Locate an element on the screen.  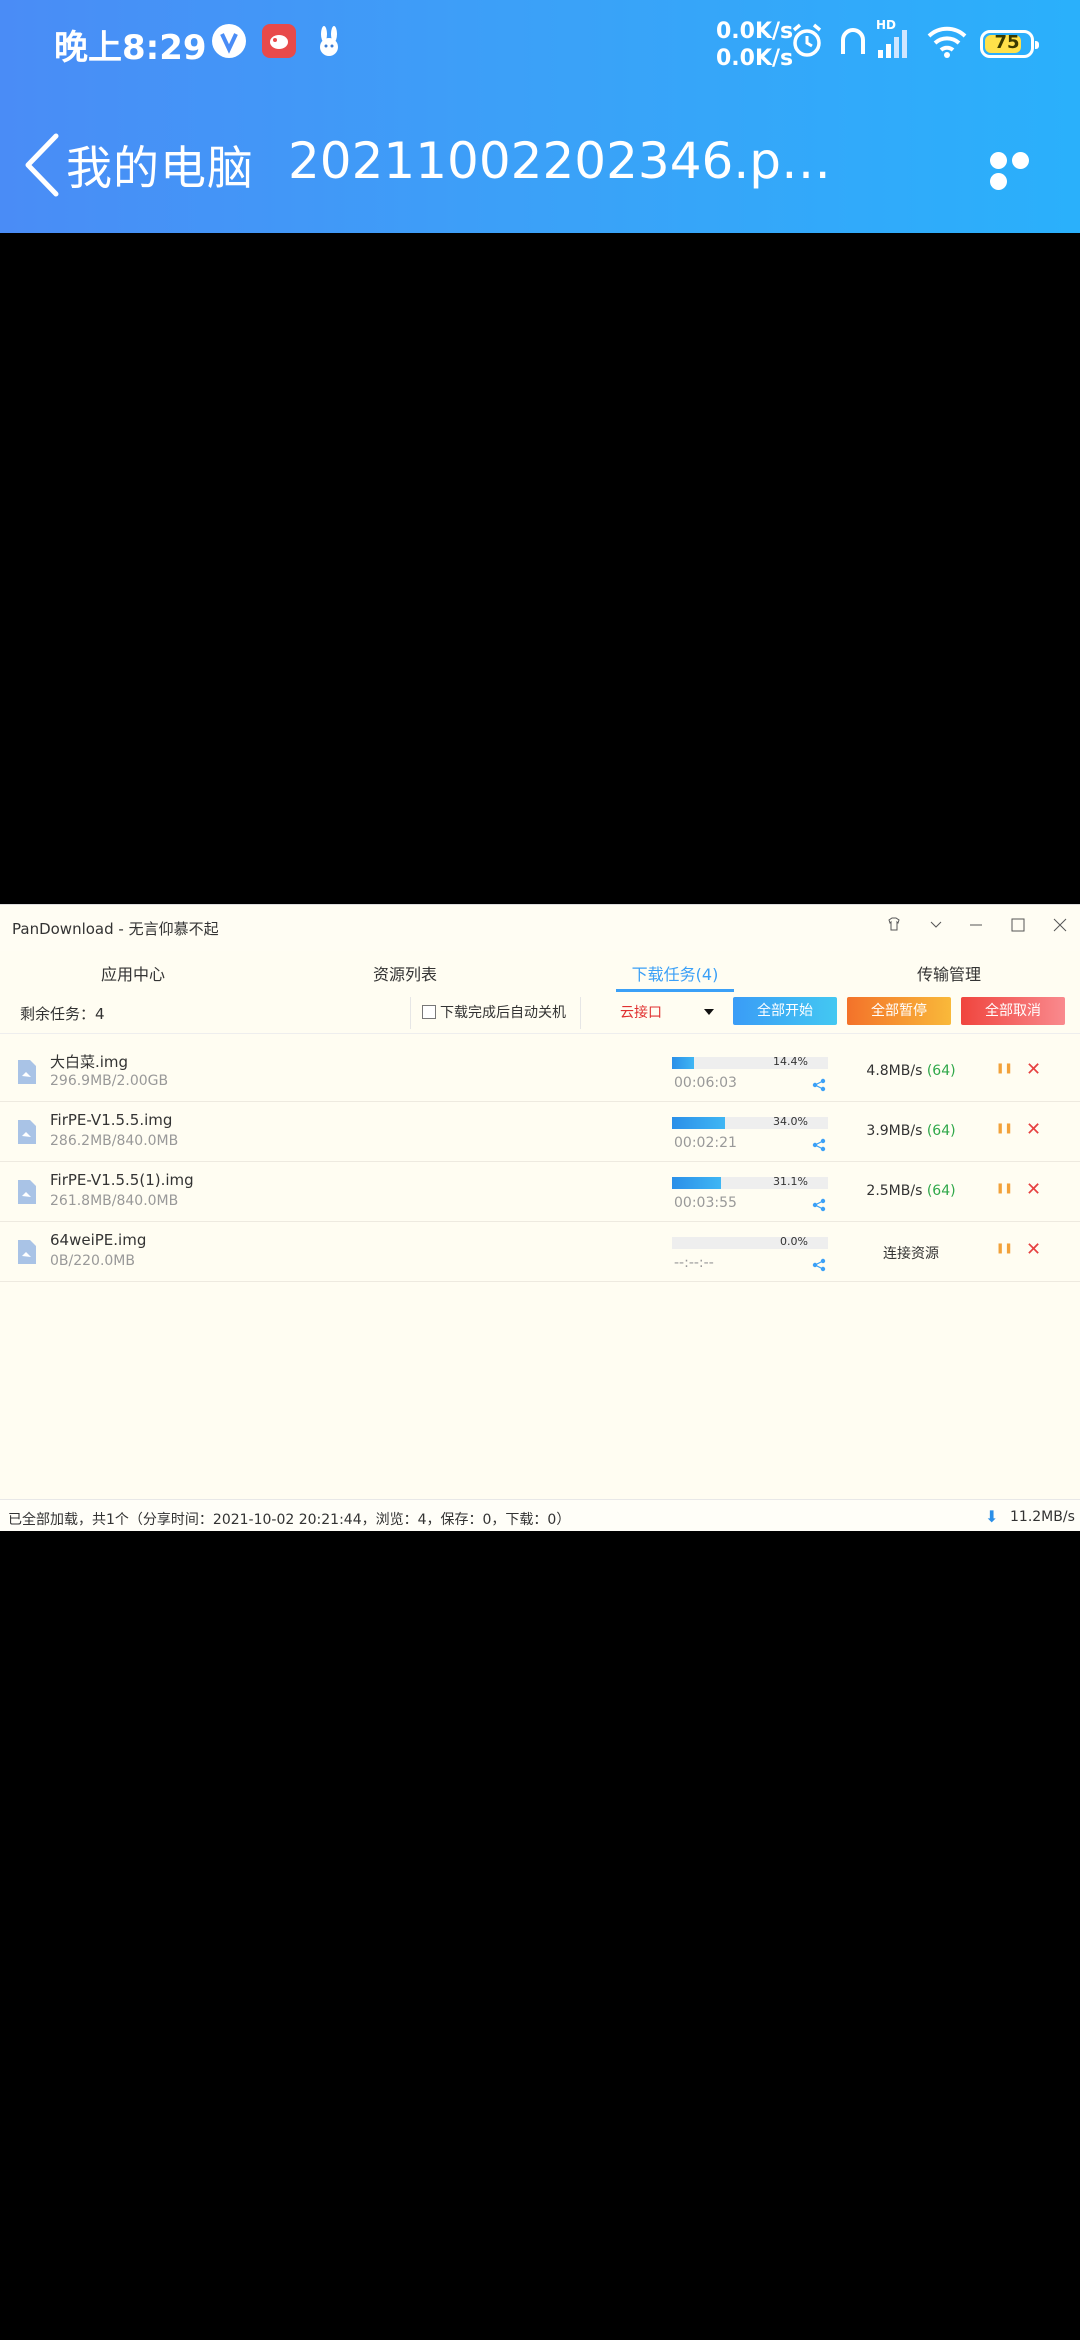
task-file-name: 64weiPE.img is located at coordinates (98, 1240).